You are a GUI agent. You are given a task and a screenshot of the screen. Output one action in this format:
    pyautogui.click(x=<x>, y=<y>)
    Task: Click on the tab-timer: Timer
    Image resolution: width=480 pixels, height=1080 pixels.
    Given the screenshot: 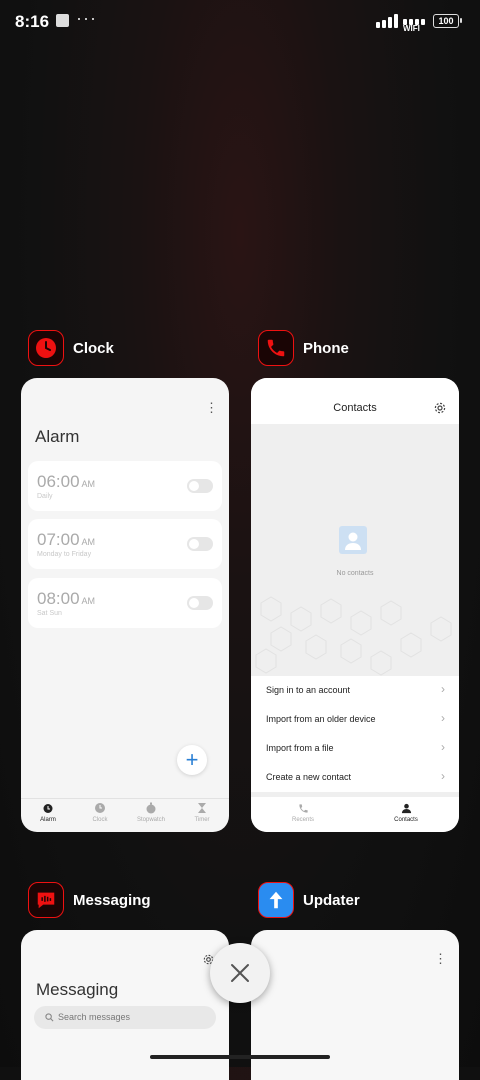 What is the action you would take?
    pyautogui.click(x=202, y=812)
    